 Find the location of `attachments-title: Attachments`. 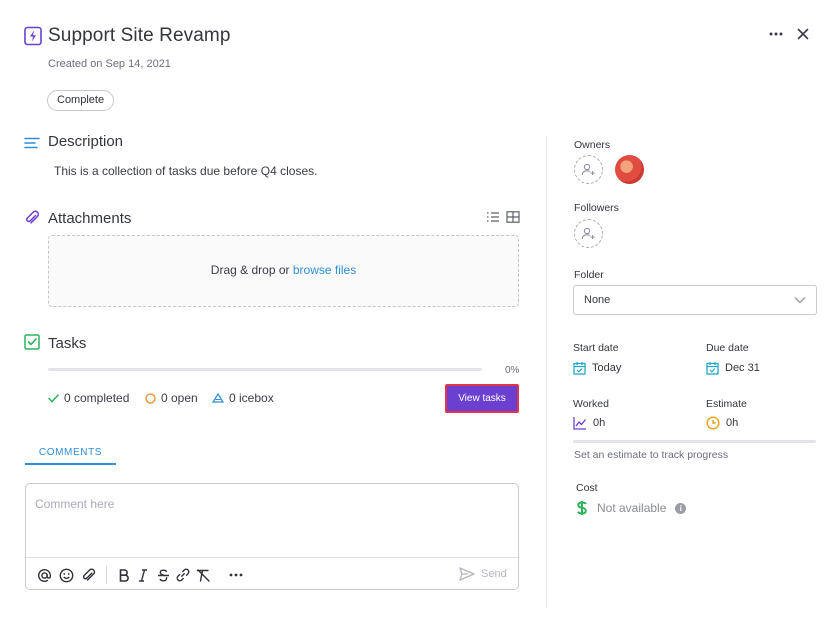

attachments-title: Attachments is located at coordinates (90, 218).